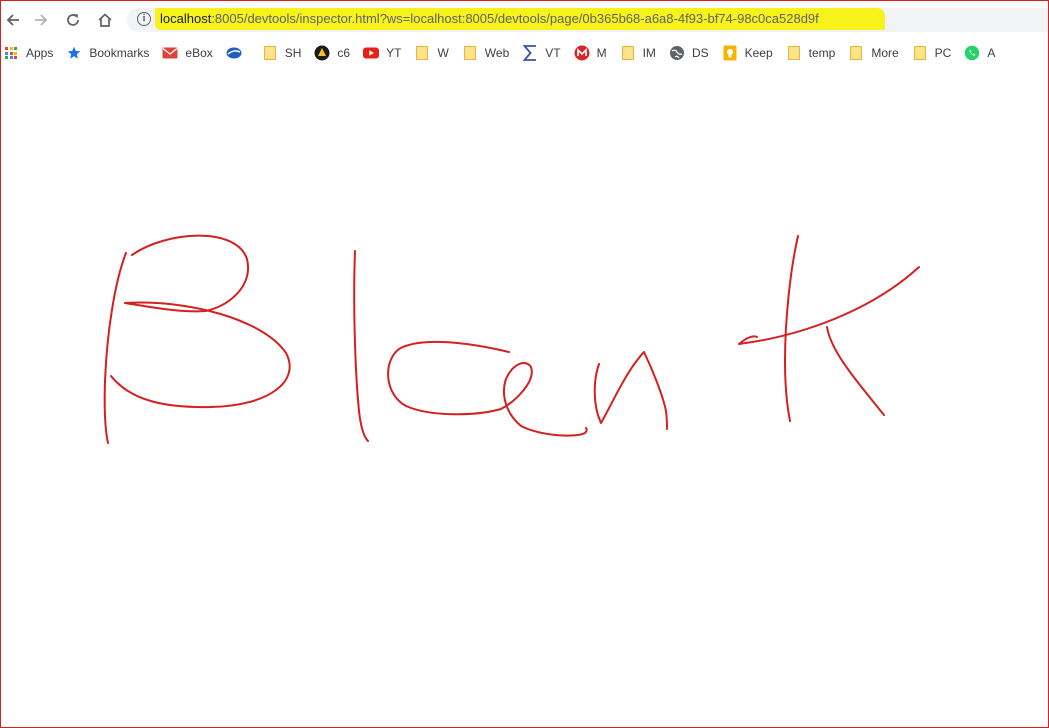 The image size is (1049, 728). I want to click on bookmark-keep: Keep, so click(748, 53).